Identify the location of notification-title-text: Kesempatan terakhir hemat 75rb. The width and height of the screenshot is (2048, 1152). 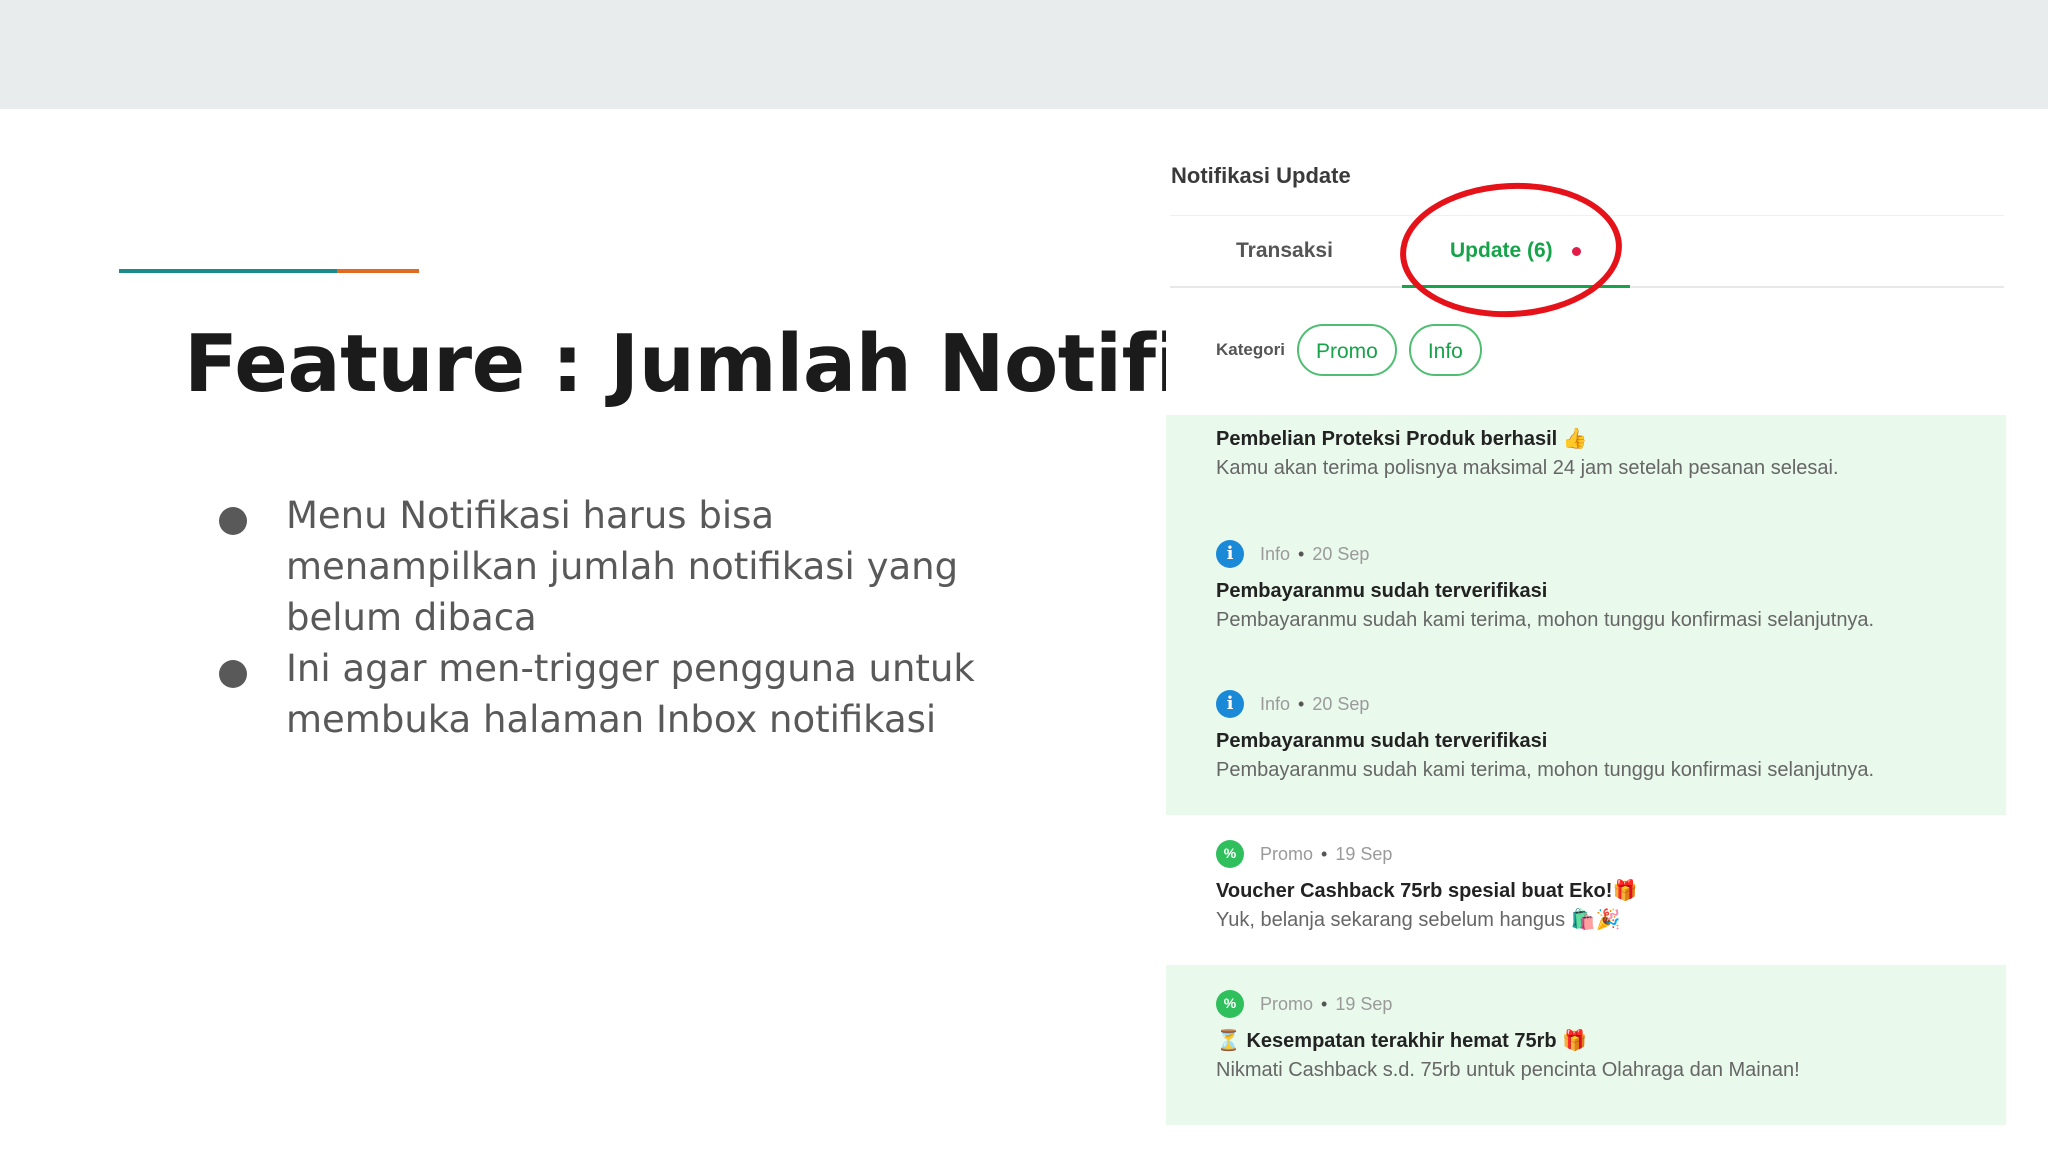
(1401, 1041).